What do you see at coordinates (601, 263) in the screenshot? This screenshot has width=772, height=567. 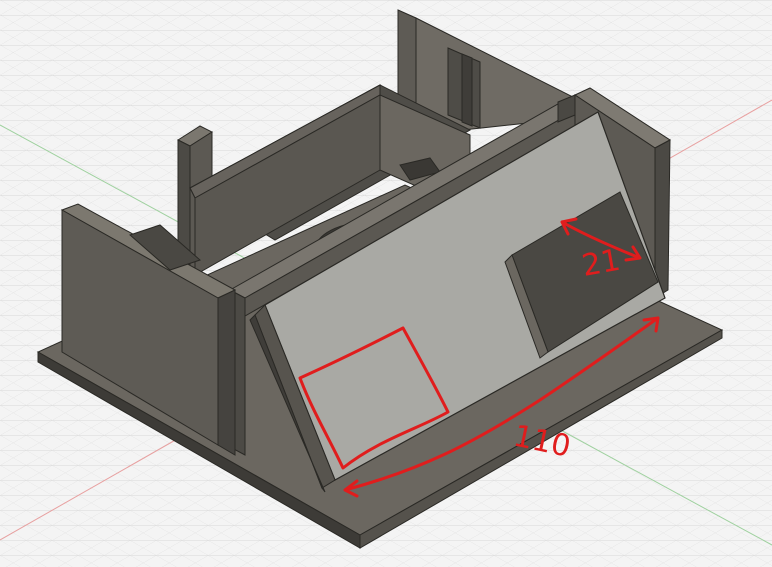 I see `width-dimension-label: 21` at bounding box center [601, 263].